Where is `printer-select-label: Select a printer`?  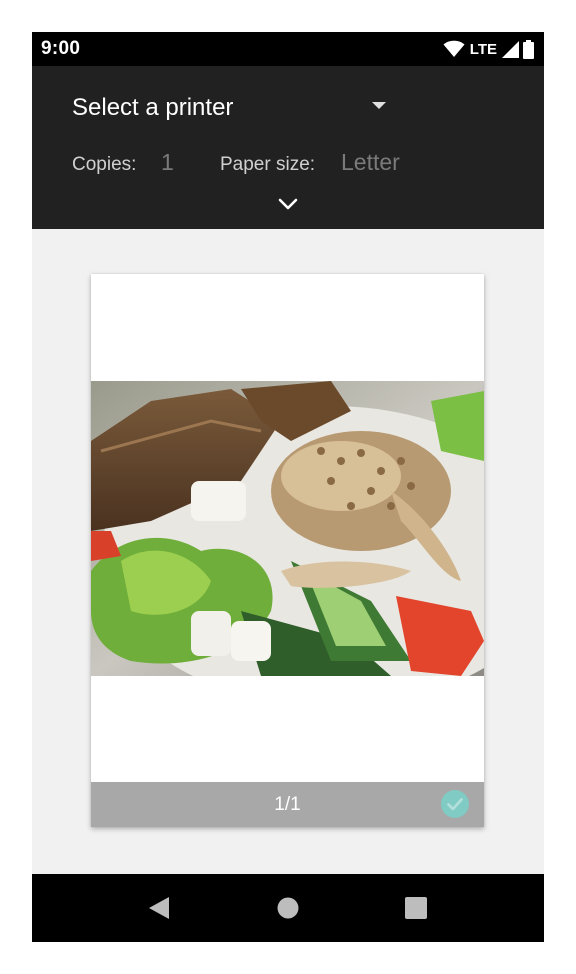
printer-select-label: Select a printer is located at coordinates (153, 107).